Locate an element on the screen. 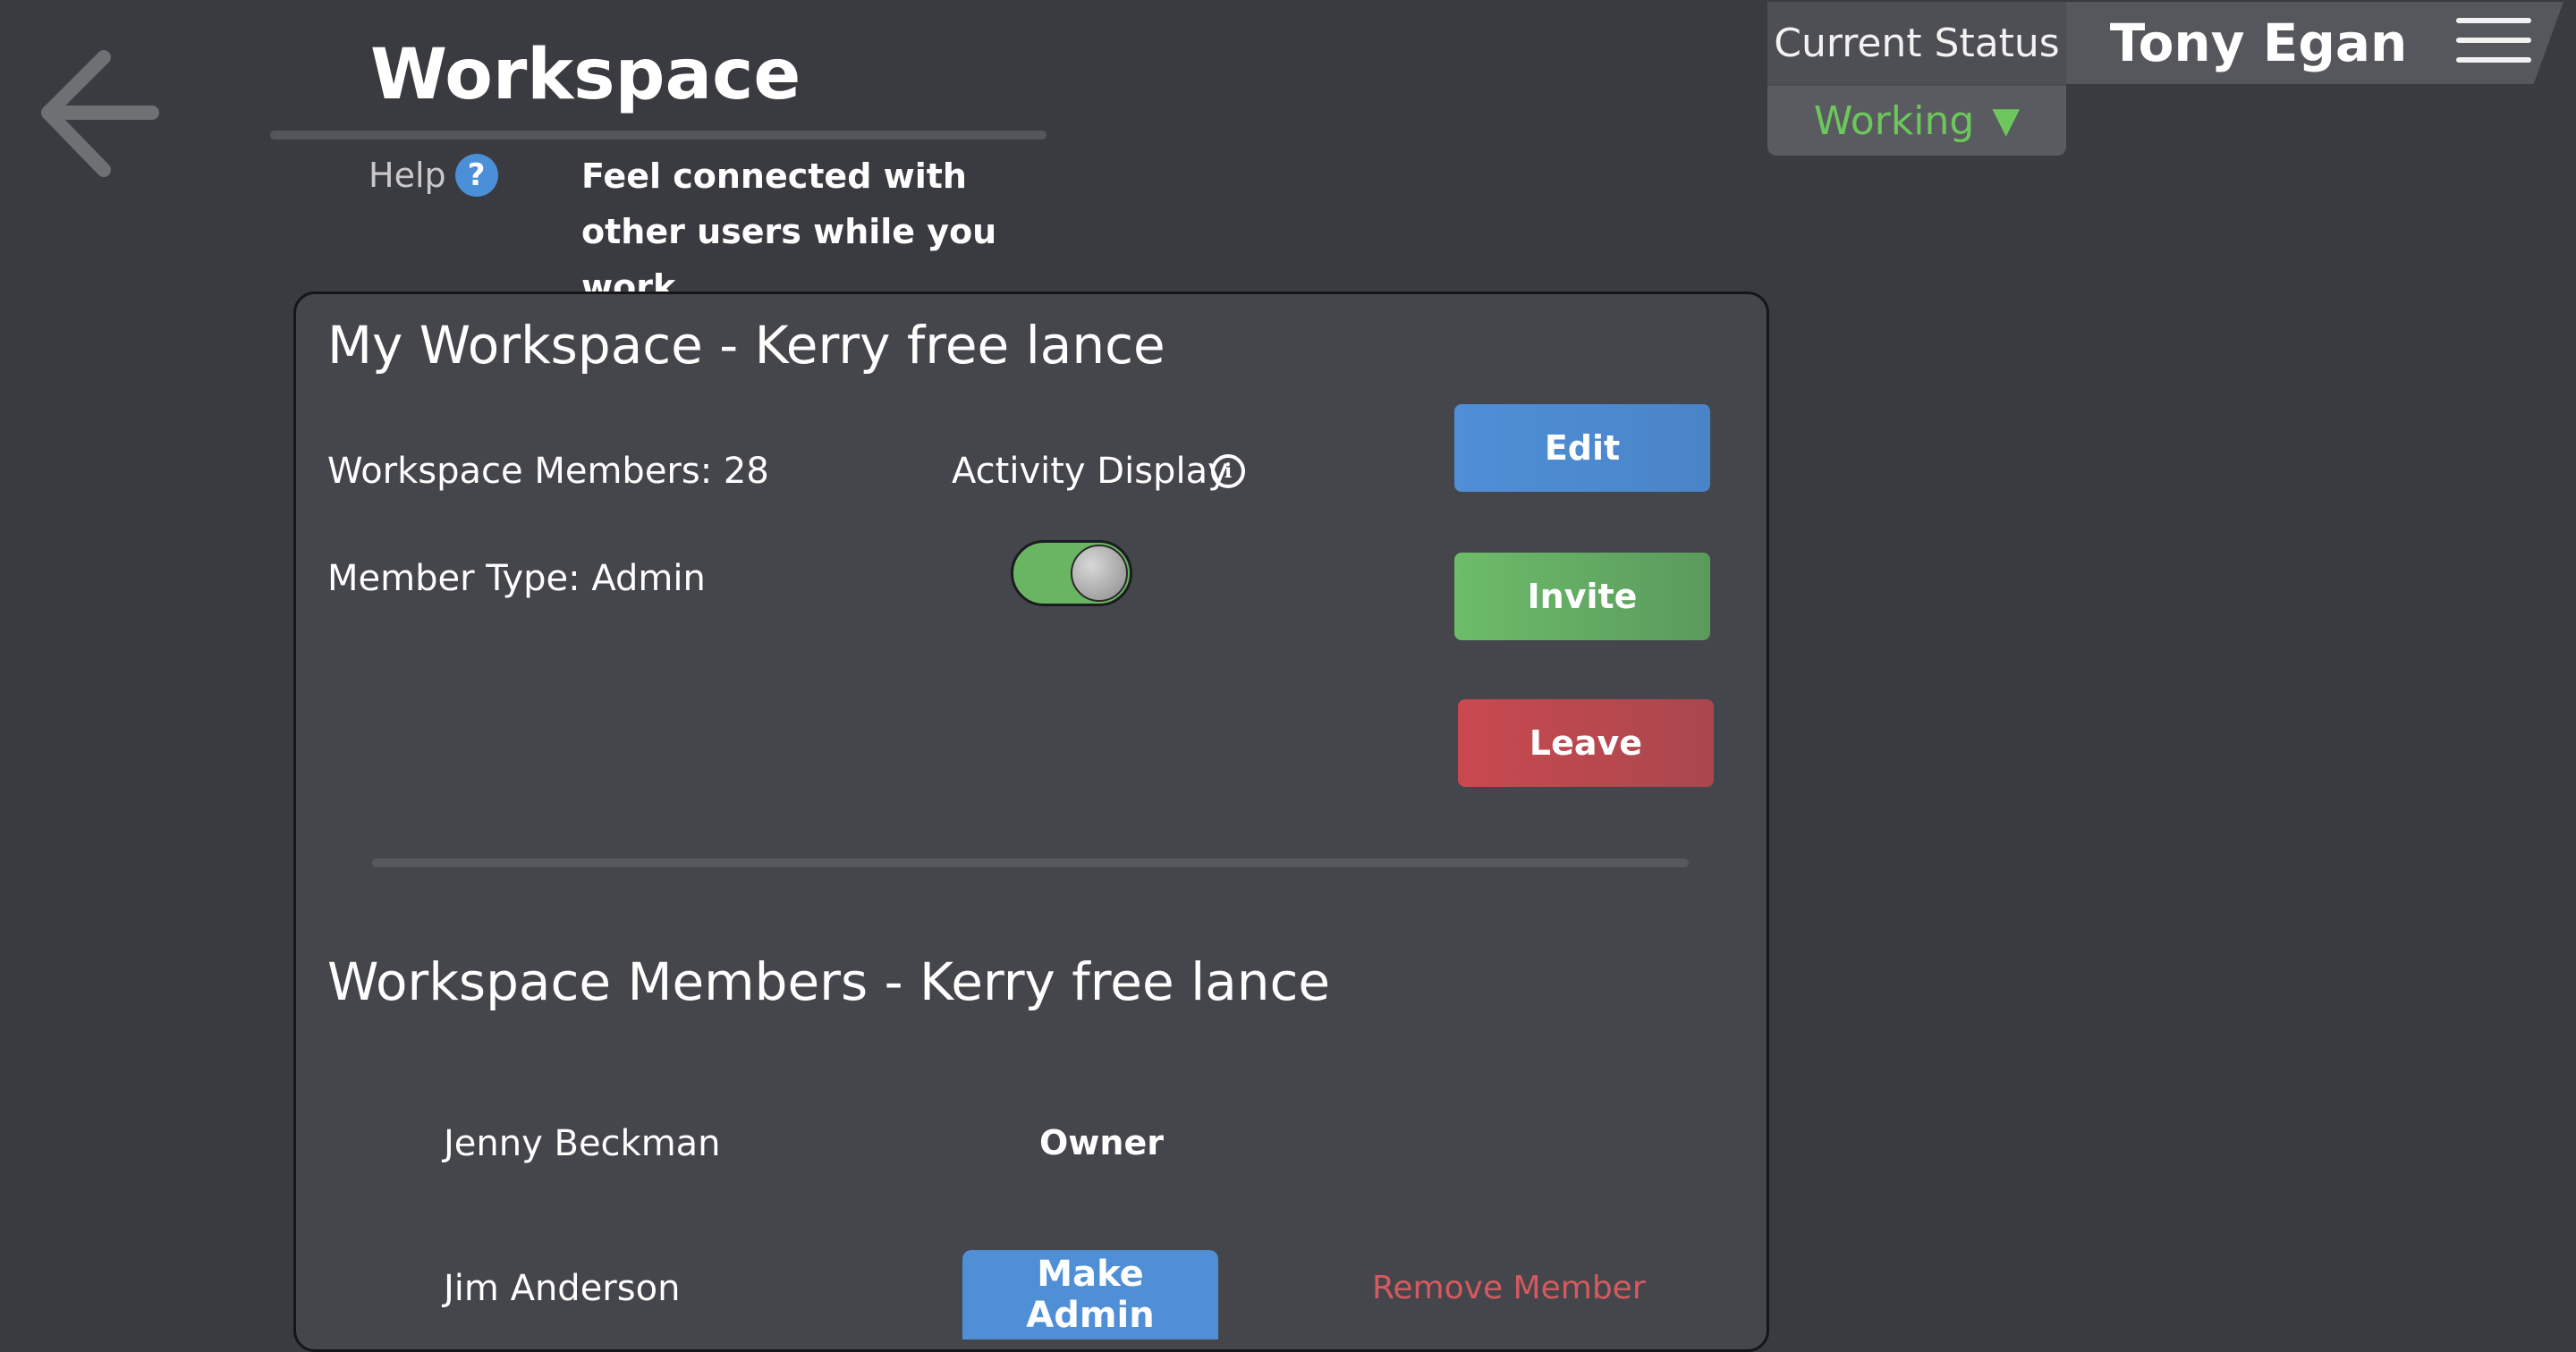 The height and width of the screenshot is (1352, 2576). back-button is located at coordinates (98, 116).